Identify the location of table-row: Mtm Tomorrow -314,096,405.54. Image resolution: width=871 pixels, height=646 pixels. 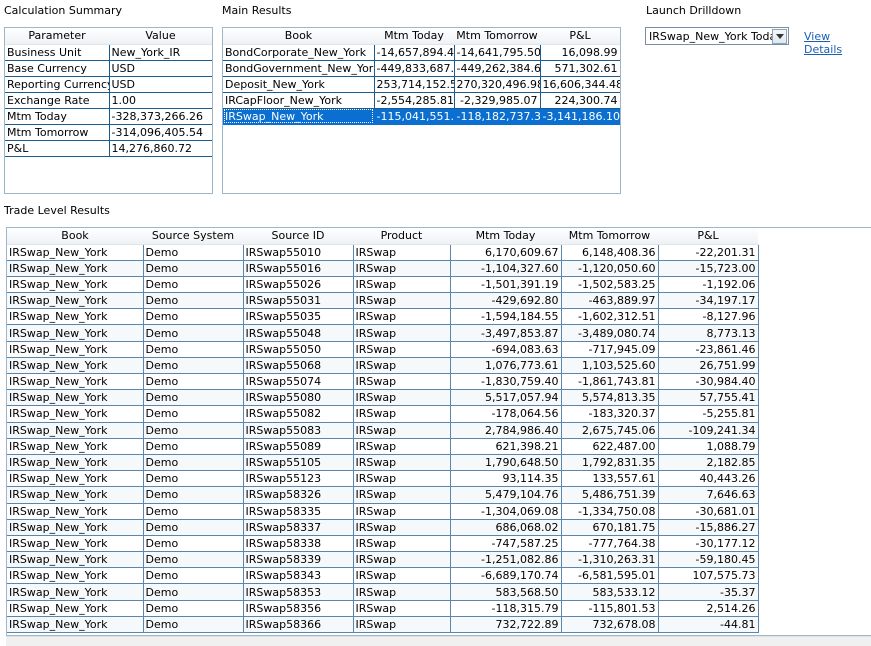
(108, 132).